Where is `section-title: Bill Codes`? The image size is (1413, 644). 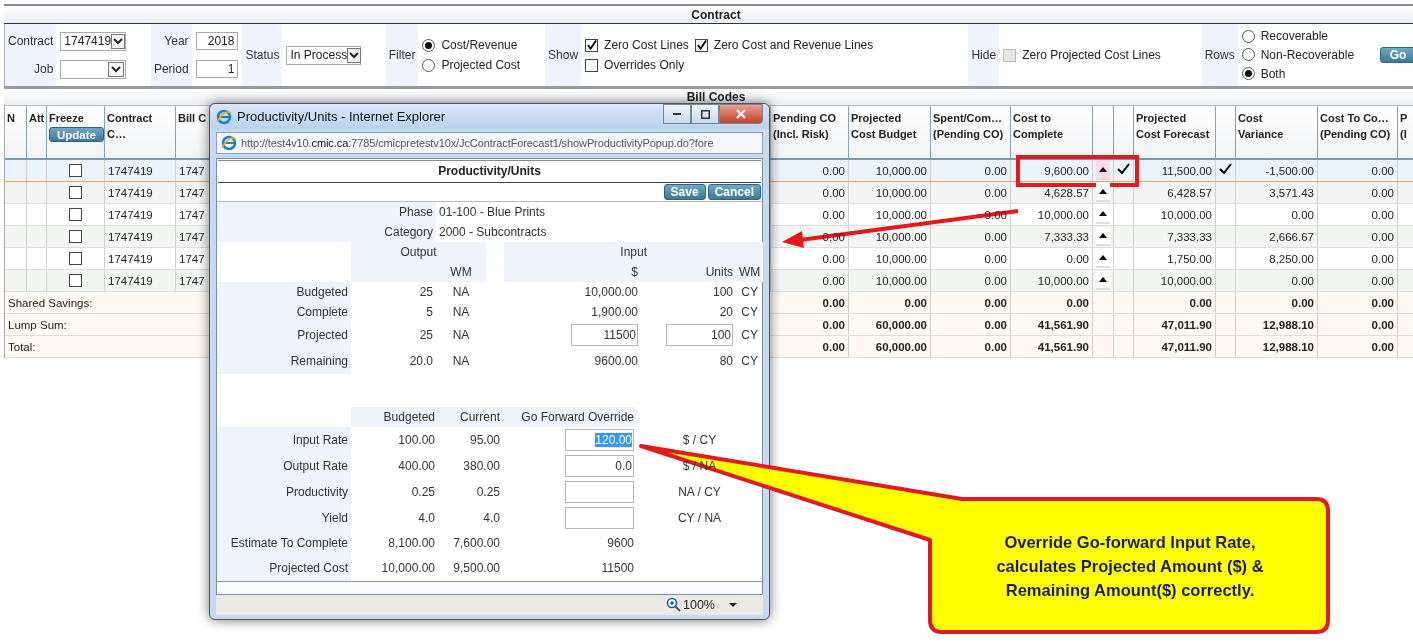 section-title: Bill Codes is located at coordinates (716, 97).